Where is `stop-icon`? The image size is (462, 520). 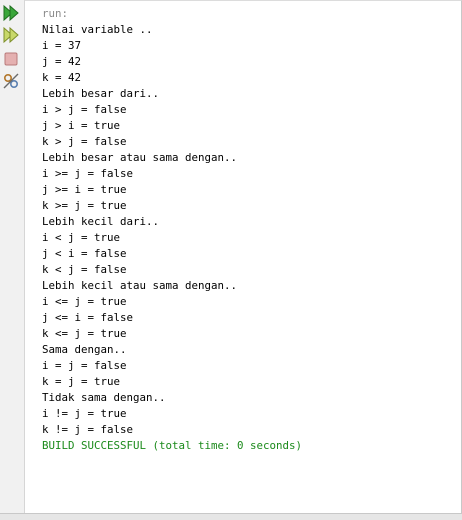
stop-icon is located at coordinates (11, 59).